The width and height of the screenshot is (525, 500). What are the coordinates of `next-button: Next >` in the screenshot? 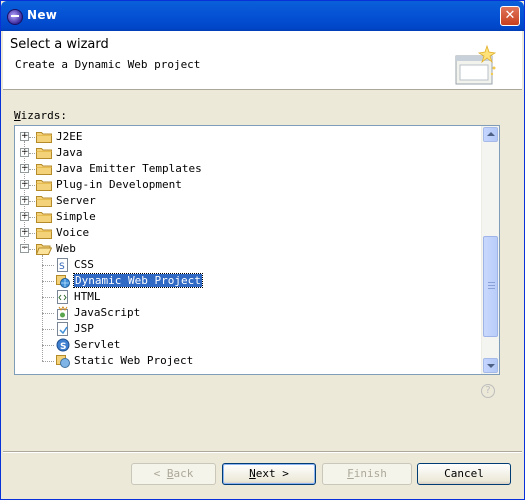 It's located at (269, 474).